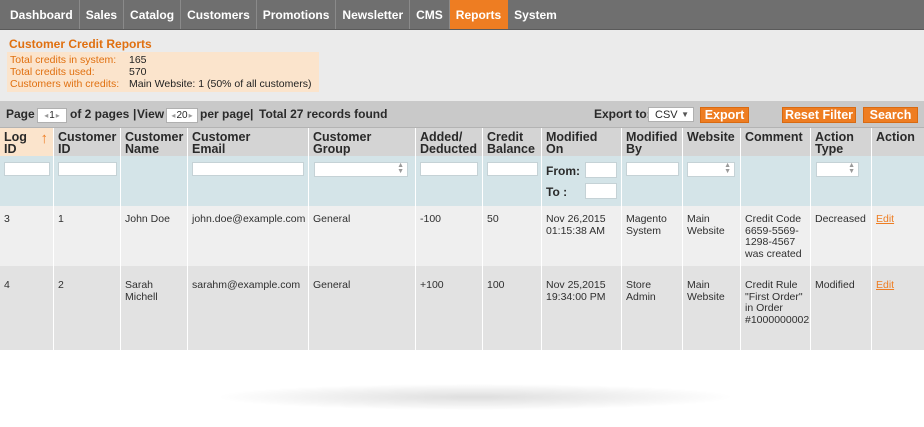 The image size is (924, 427). I want to click on export-button: Export, so click(724, 115).